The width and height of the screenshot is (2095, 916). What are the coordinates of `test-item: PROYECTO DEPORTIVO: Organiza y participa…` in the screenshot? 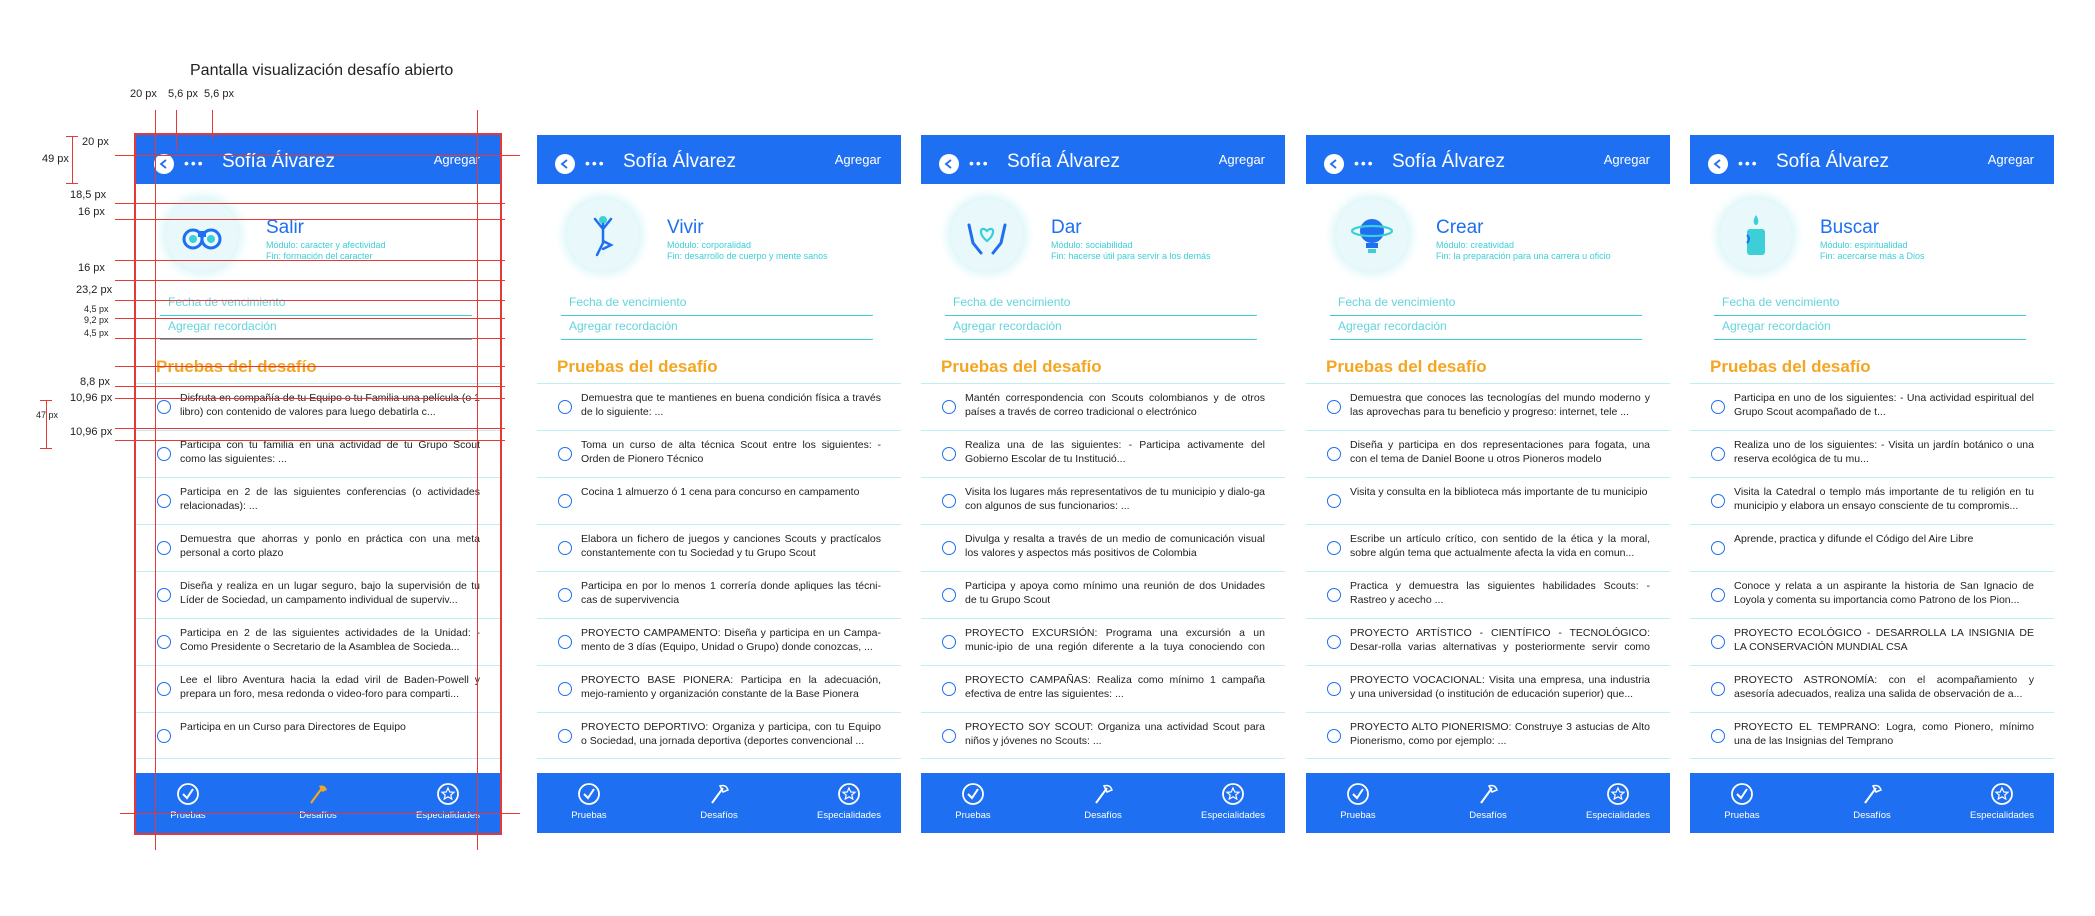 It's located at (719, 735).